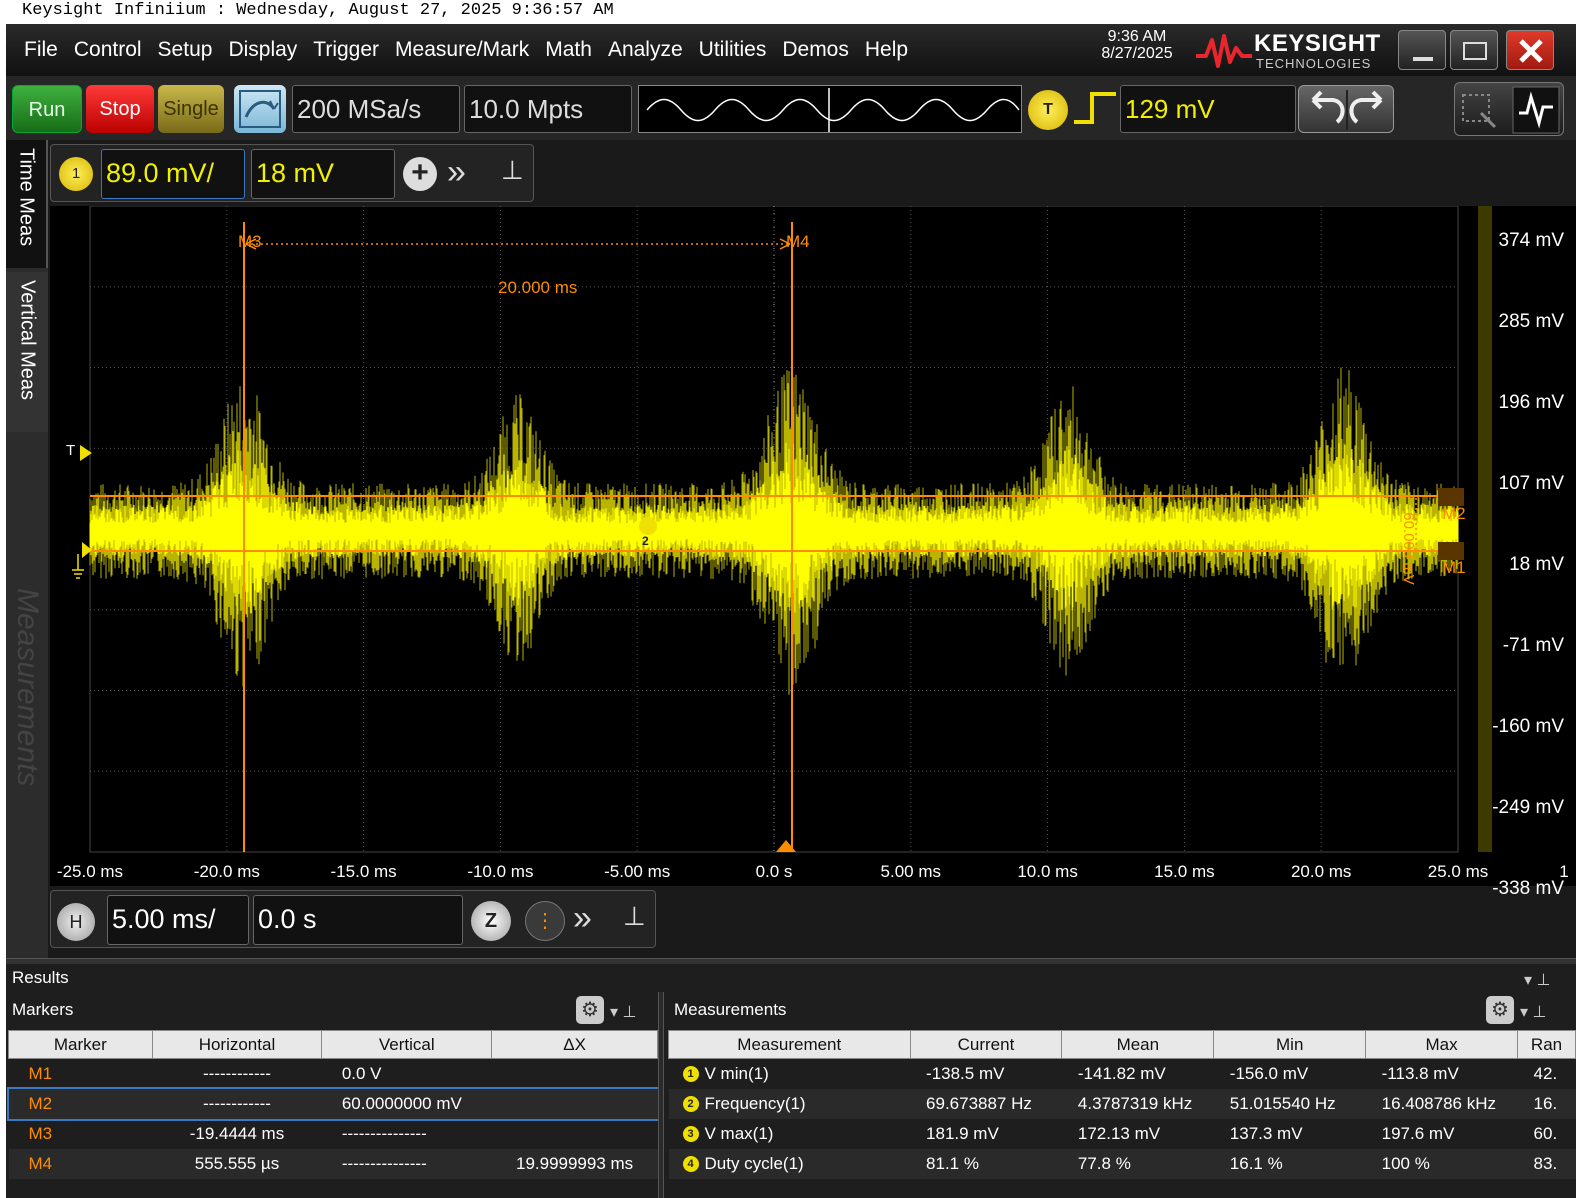 This screenshot has width=1576, height=1198. What do you see at coordinates (262, 50) in the screenshot?
I see `menu-display: Display` at bounding box center [262, 50].